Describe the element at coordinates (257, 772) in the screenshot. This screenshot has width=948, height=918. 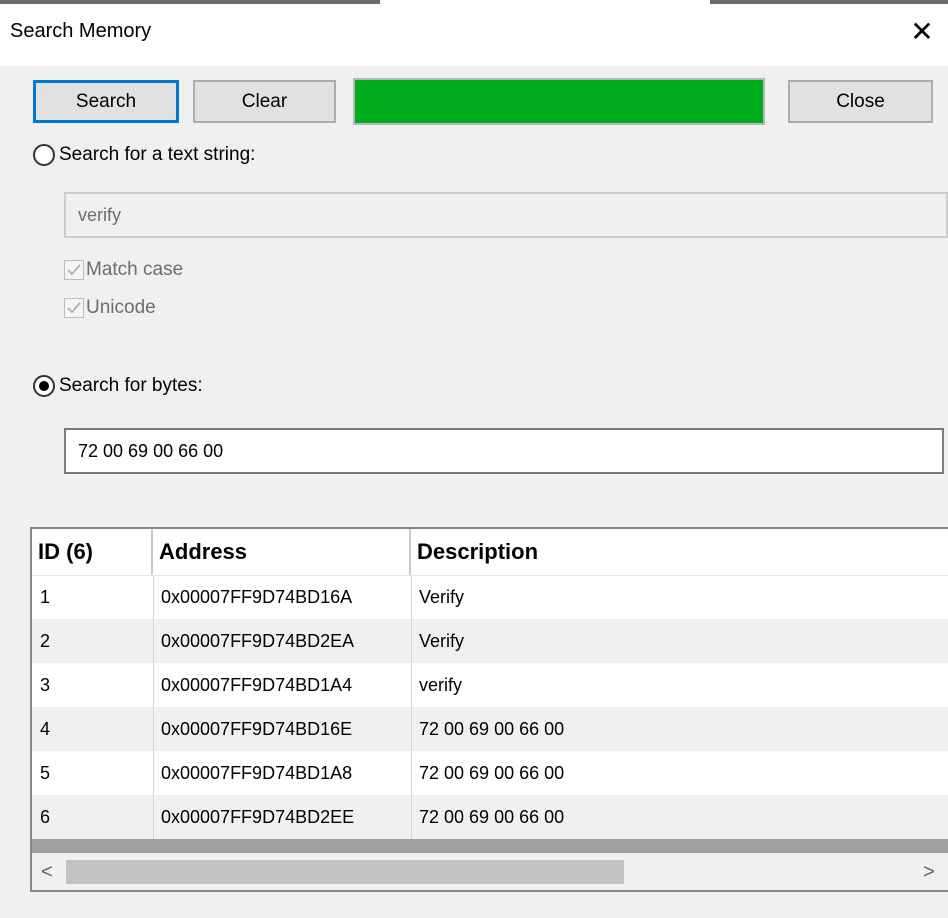
I see `cell-address: 0x00007FF9D74BD1A8` at that location.